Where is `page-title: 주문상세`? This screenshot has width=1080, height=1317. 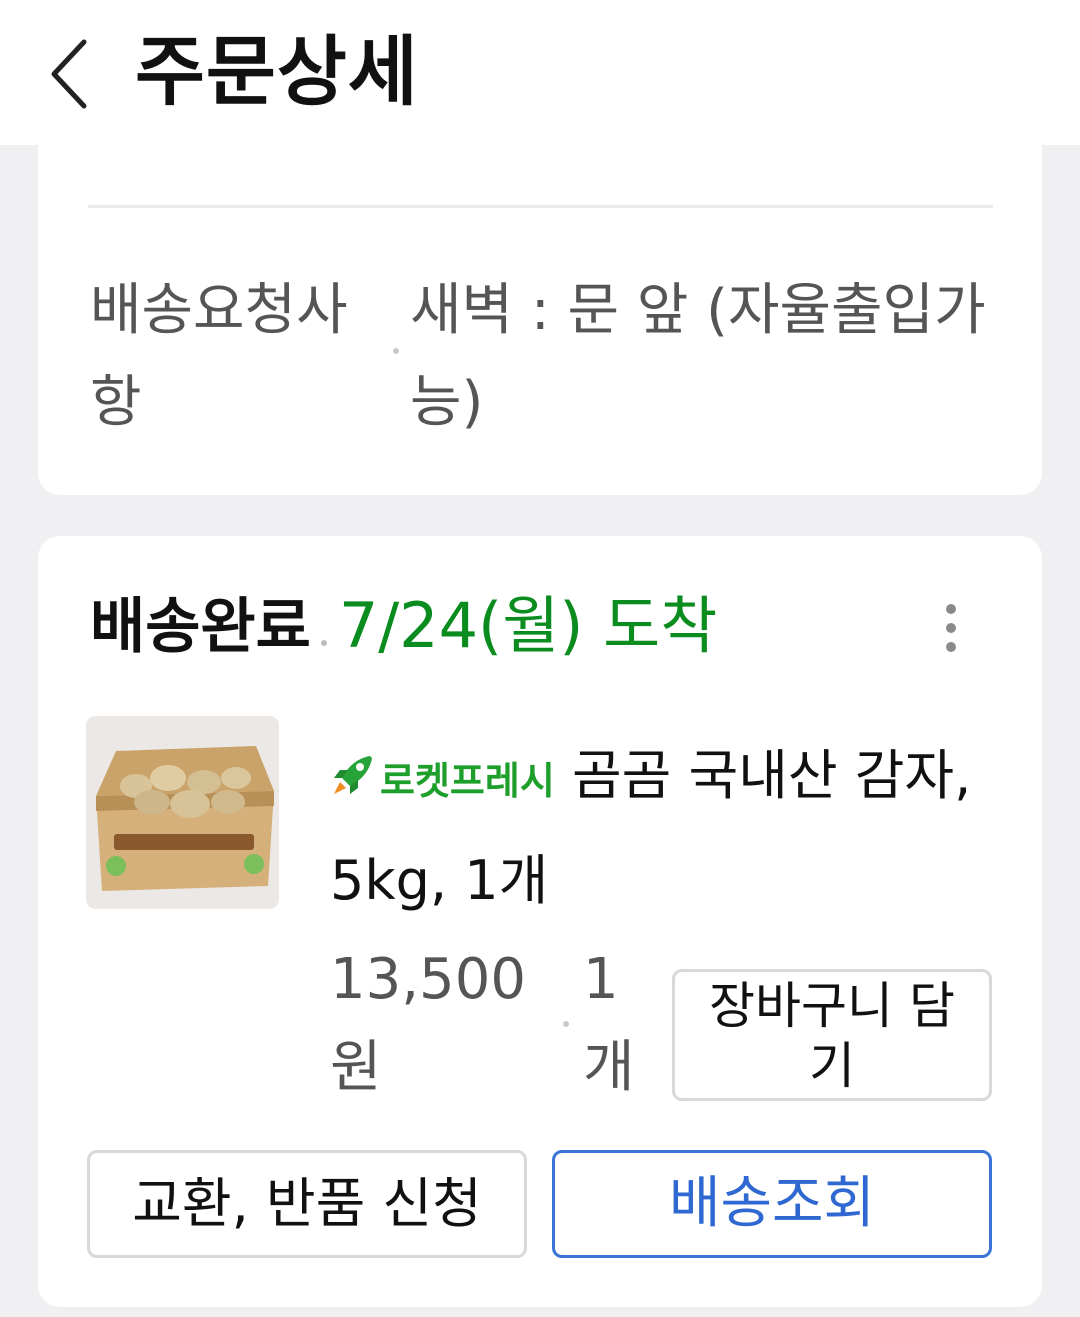
page-title: 주문상세 is located at coordinates (277, 71).